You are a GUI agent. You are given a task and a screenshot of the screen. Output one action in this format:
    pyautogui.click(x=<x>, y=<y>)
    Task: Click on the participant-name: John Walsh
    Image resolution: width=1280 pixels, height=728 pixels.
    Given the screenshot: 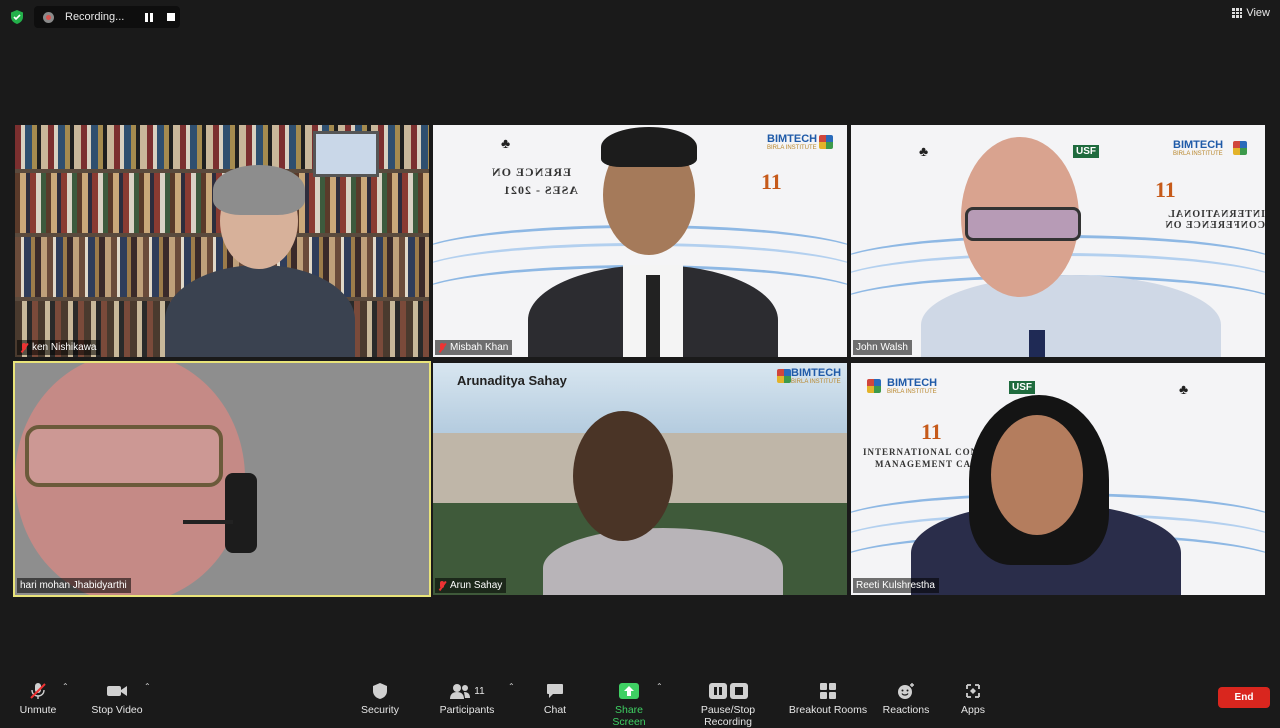 What is the action you would take?
    pyautogui.click(x=882, y=347)
    